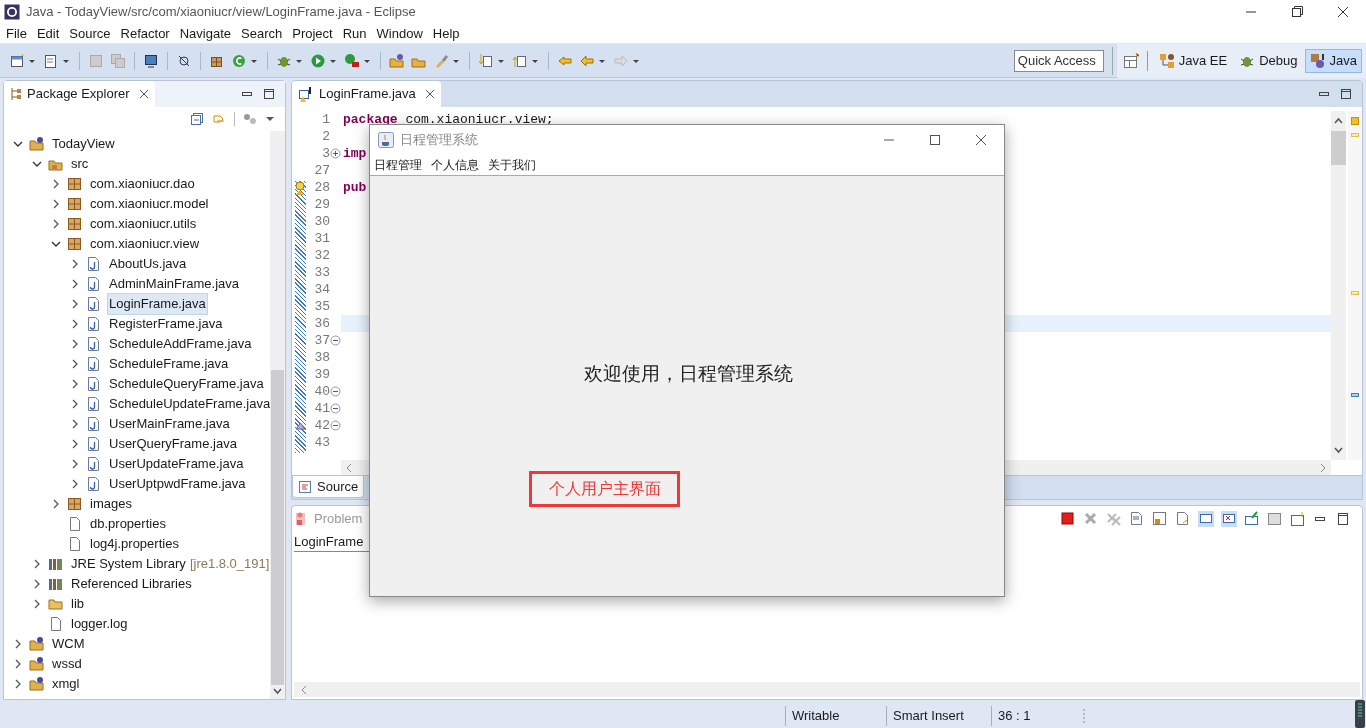 The width and height of the screenshot is (1366, 728). I want to click on monitor-icon, so click(151, 60).